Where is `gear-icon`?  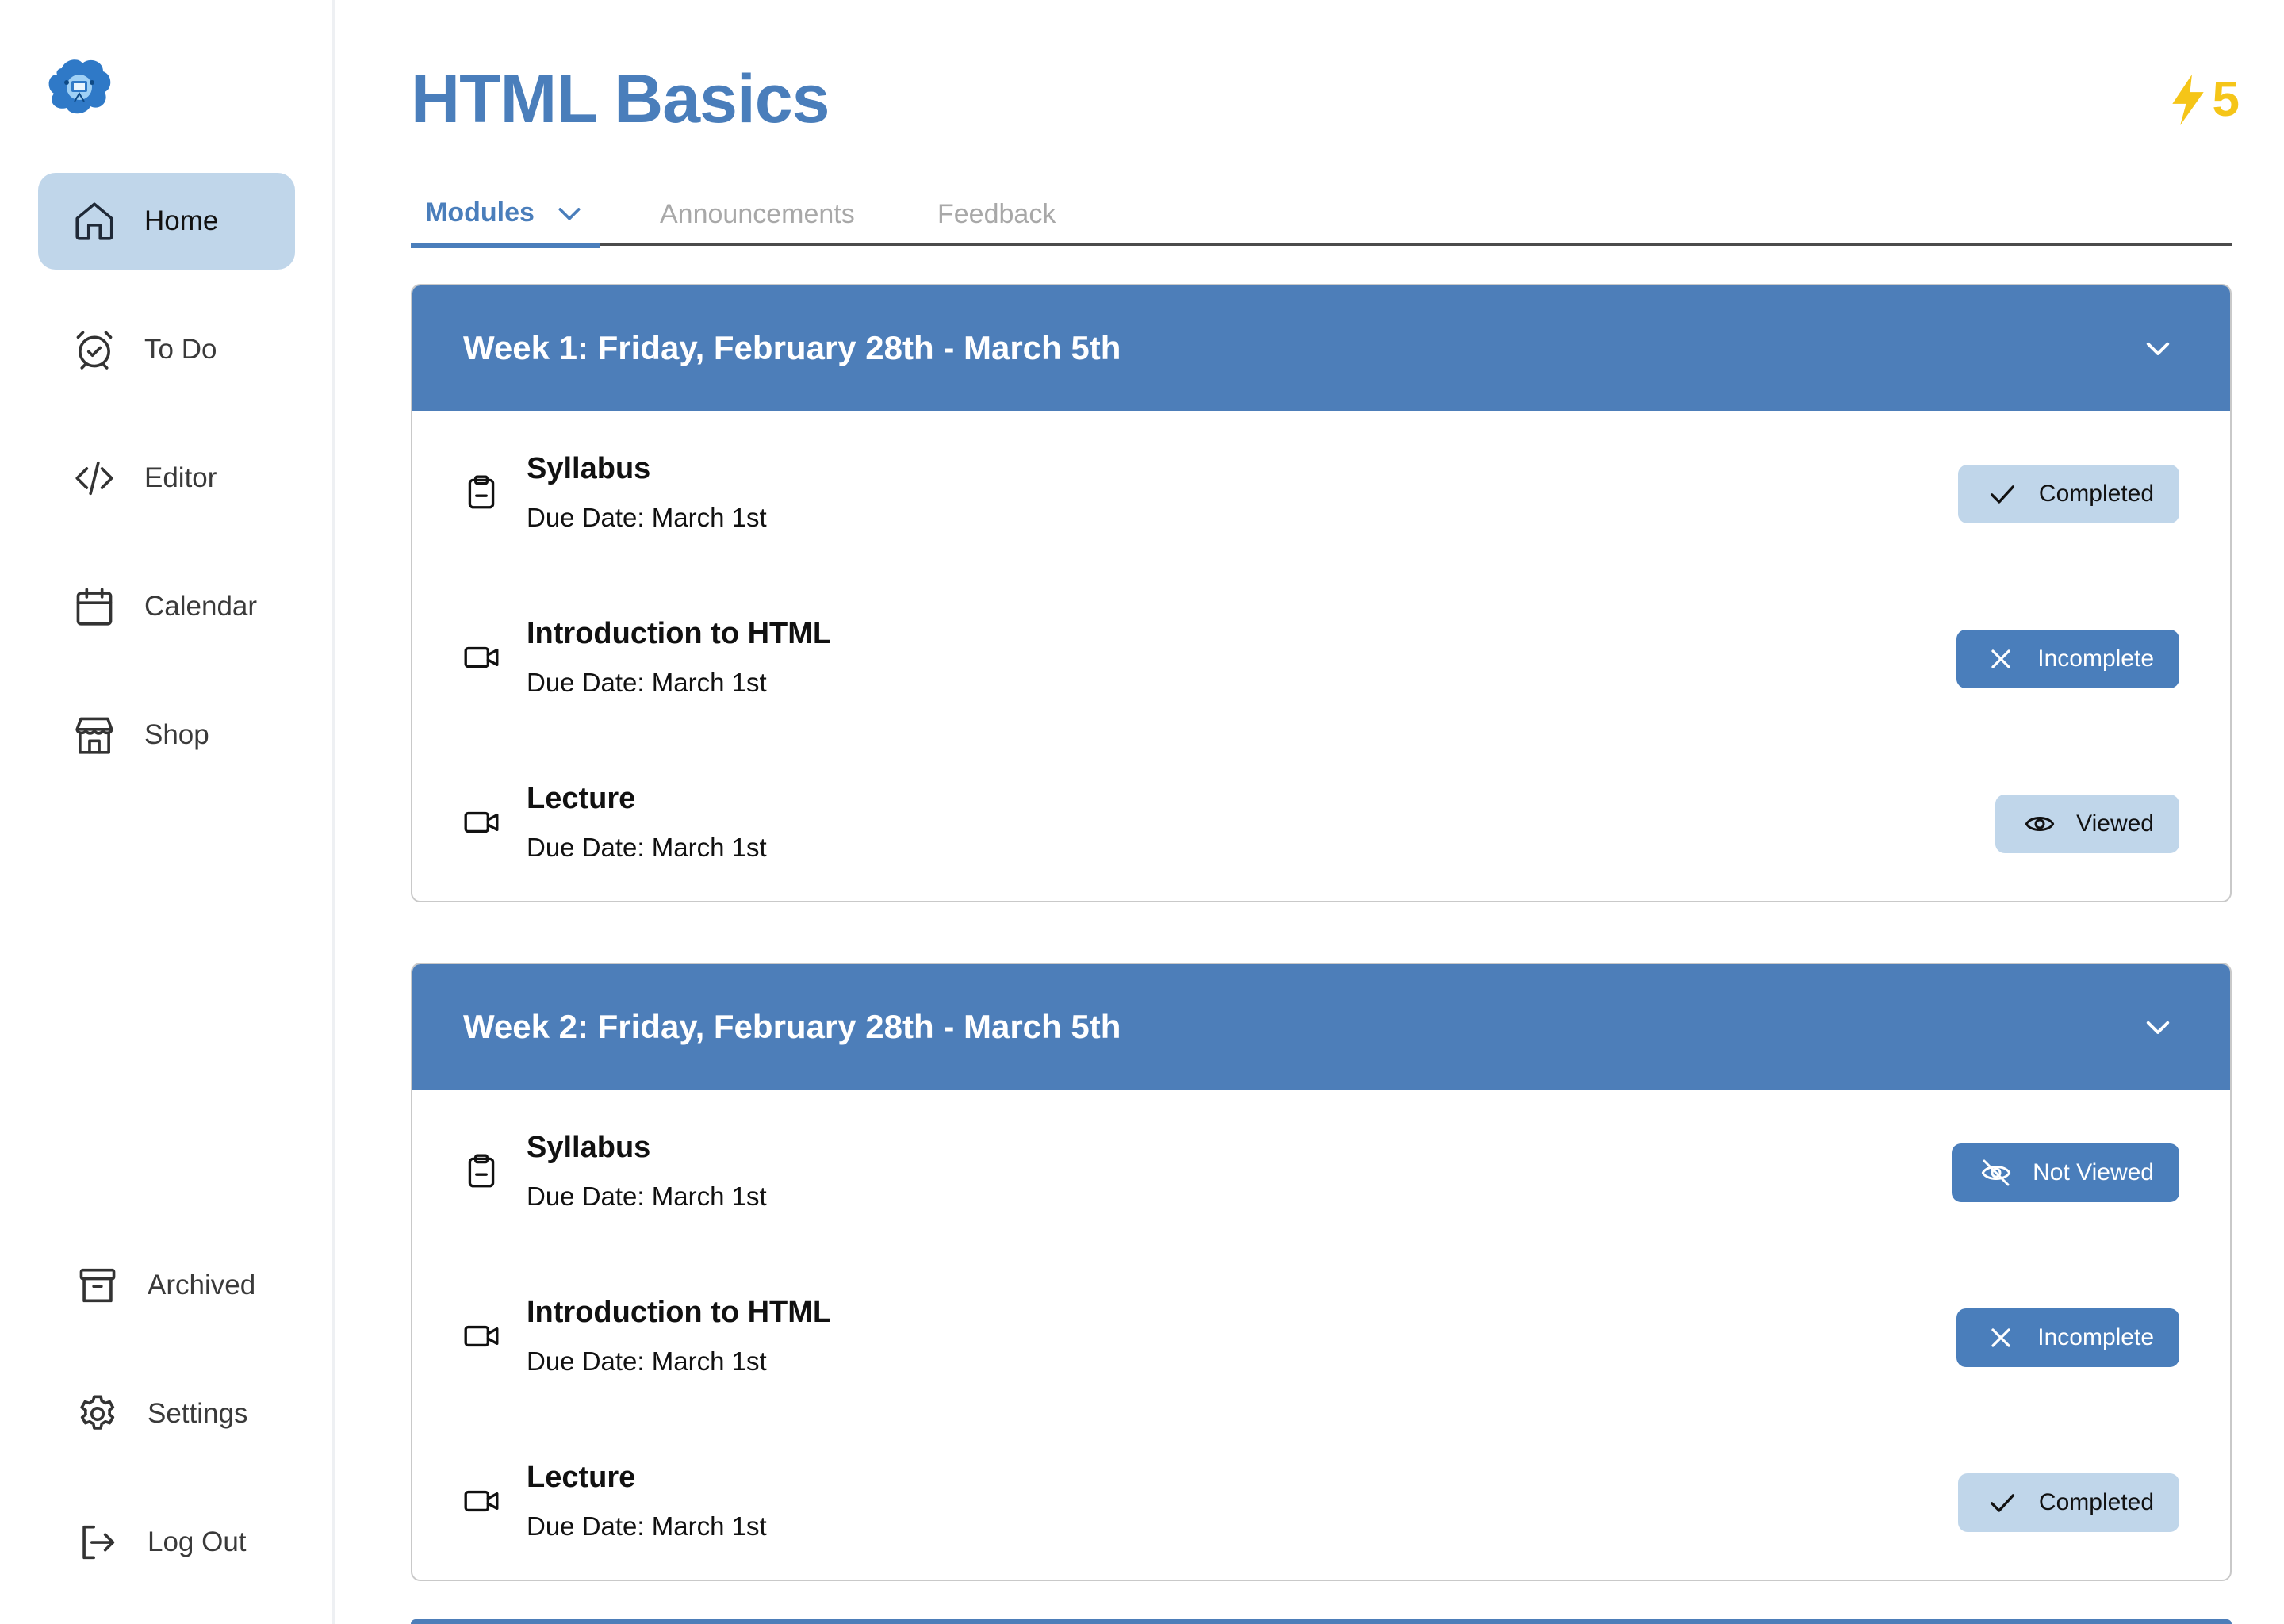
gear-icon is located at coordinates (98, 1414).